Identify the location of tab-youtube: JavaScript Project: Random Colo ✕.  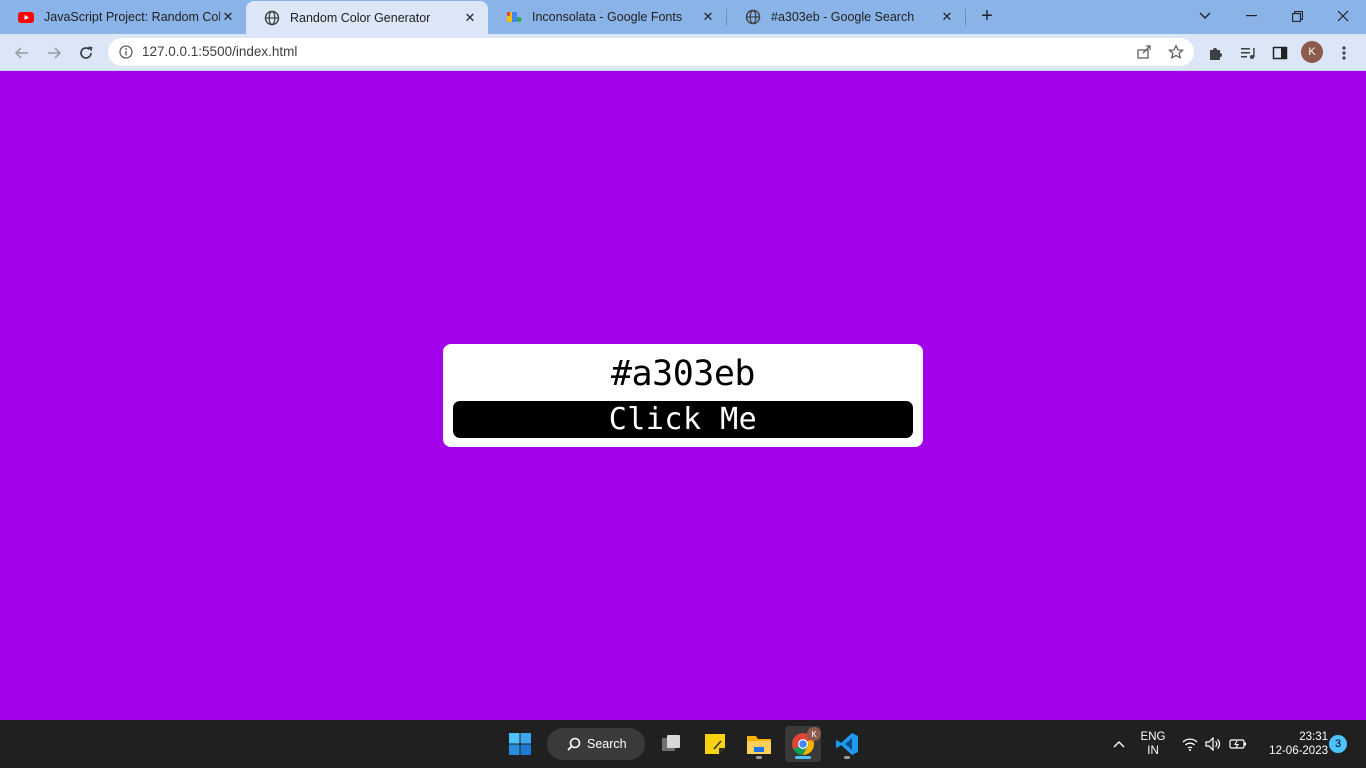
(123, 17).